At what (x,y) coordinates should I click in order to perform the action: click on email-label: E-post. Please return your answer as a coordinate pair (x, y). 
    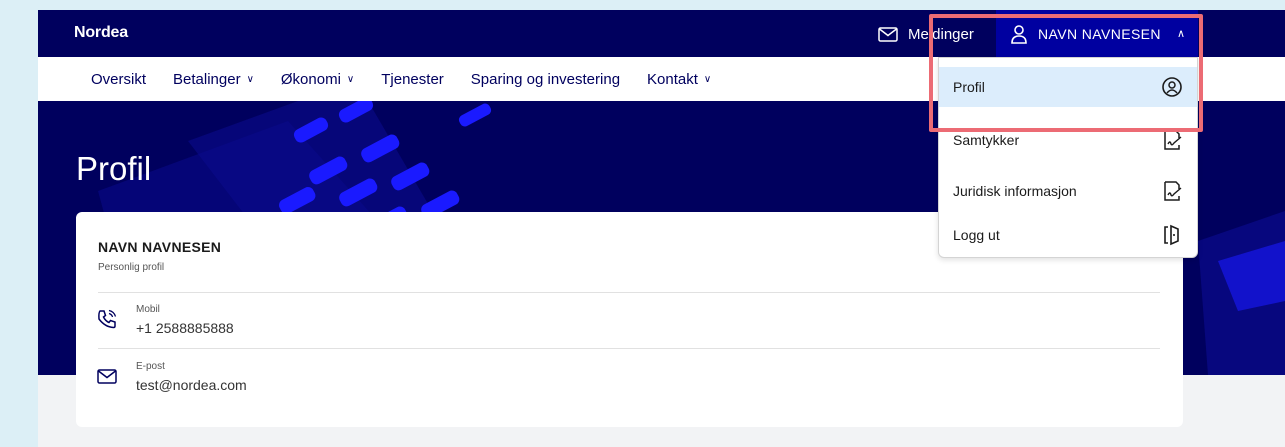
    Looking at the image, I should click on (150, 366).